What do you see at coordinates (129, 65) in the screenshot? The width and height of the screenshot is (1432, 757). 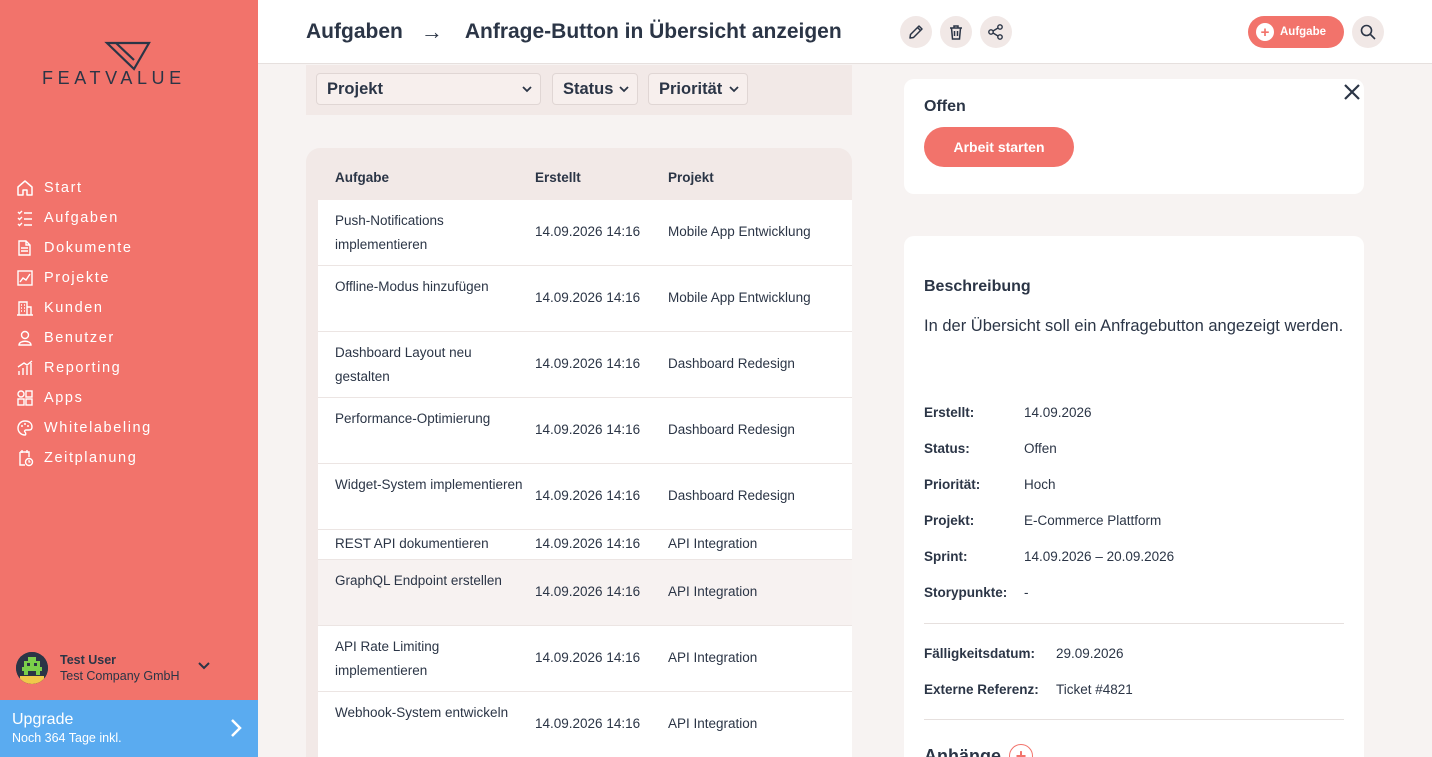 I see `logo: FEATVALUE` at bounding box center [129, 65].